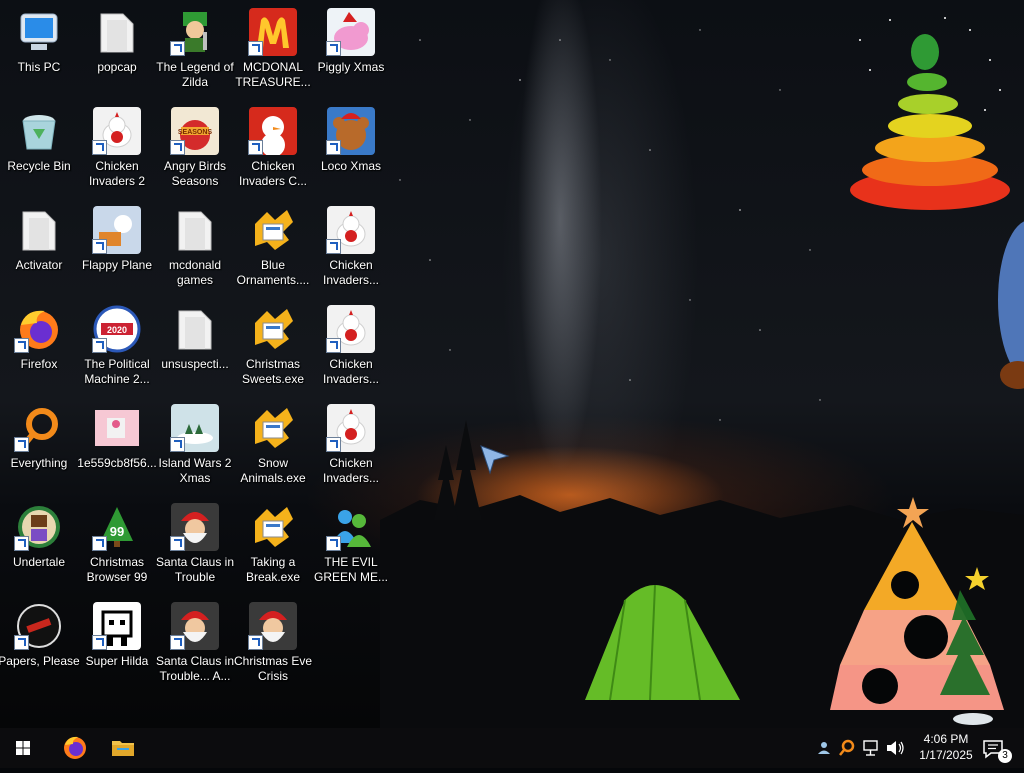 The image size is (1024, 773). I want to click on desktop-icon-label: Everything, so click(39, 463).